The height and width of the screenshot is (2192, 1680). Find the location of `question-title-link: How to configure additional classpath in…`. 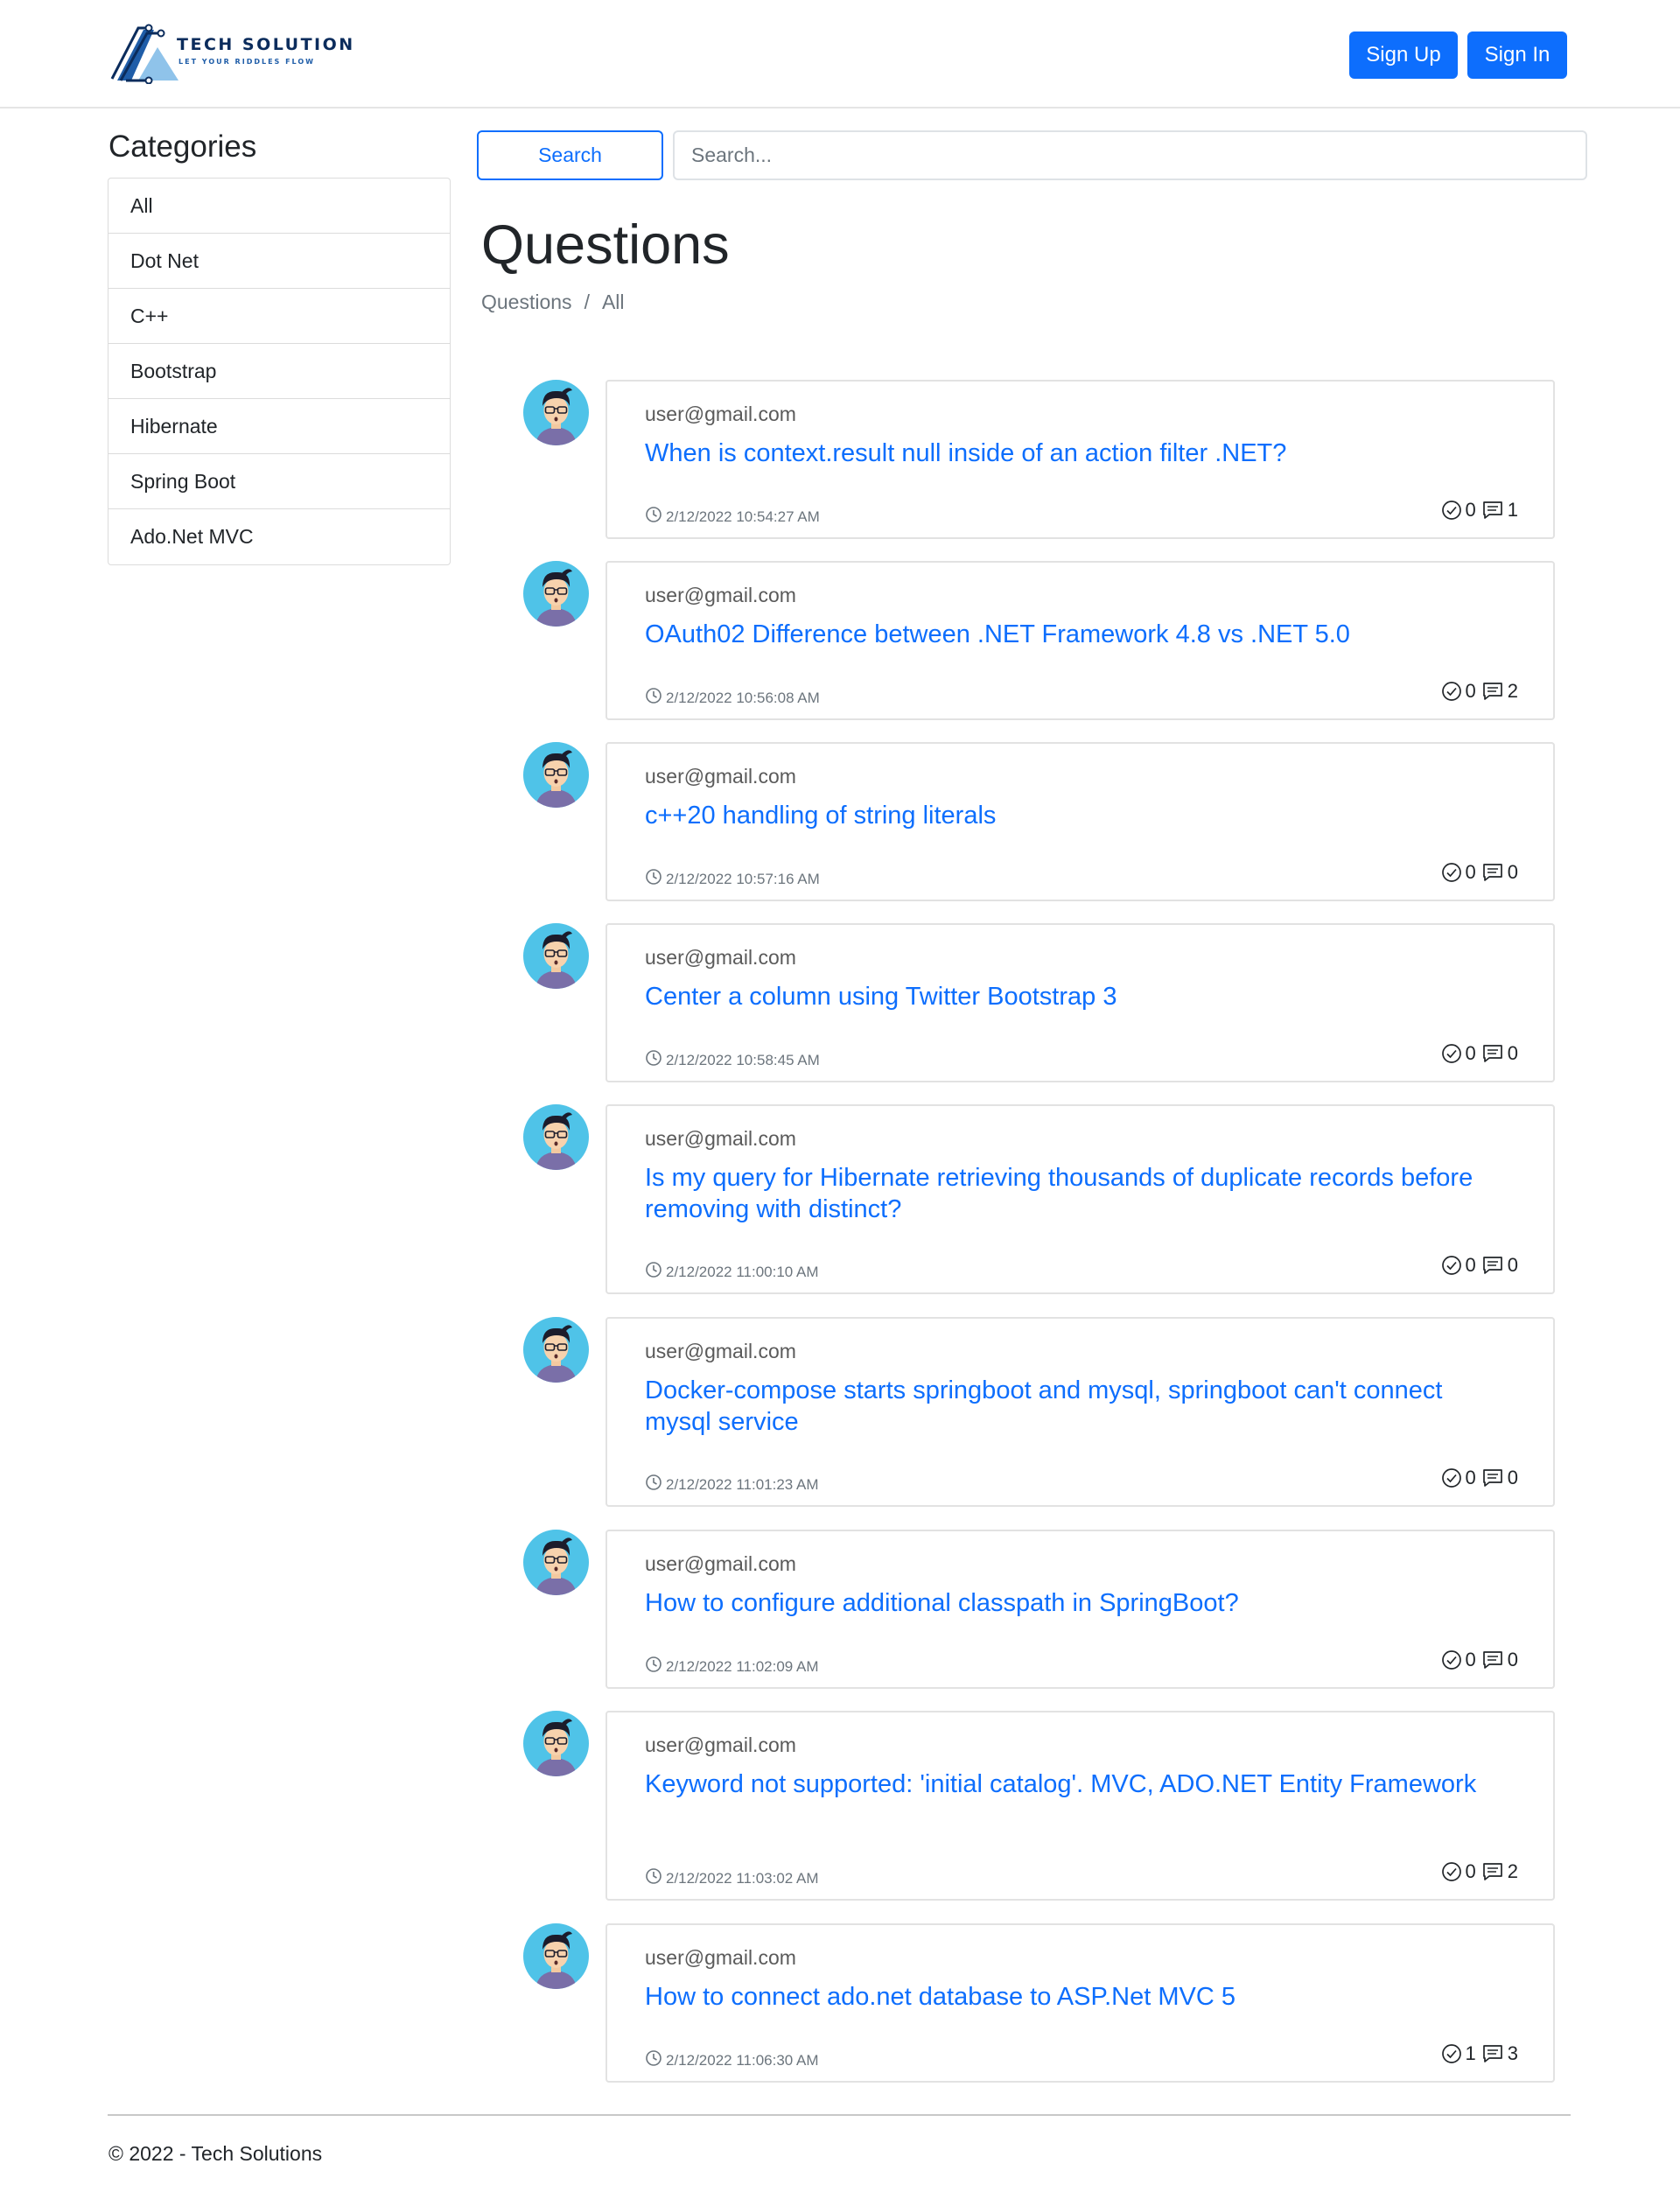

question-title-link: How to configure additional classpath in… is located at coordinates (1078, 1603).